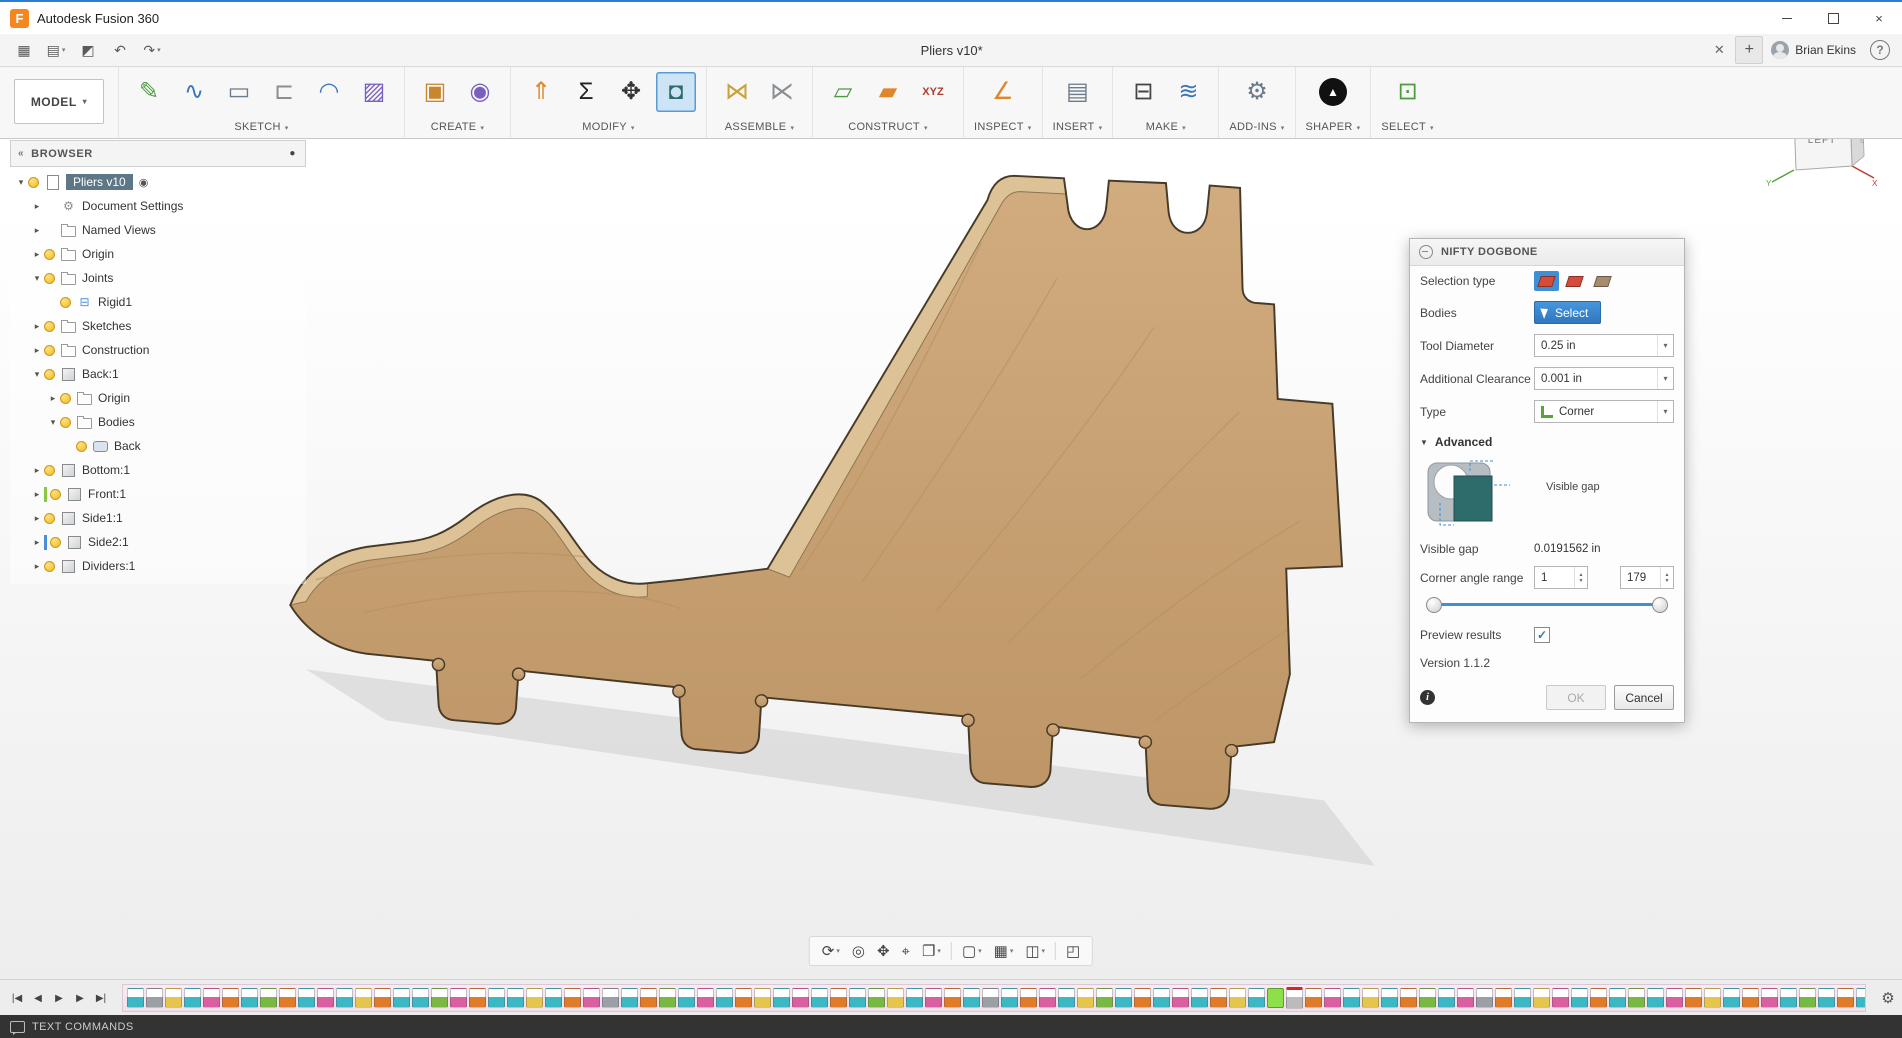 This screenshot has width=1902, height=1038. I want to click on browser-header: « BROWSER ●, so click(158, 153).